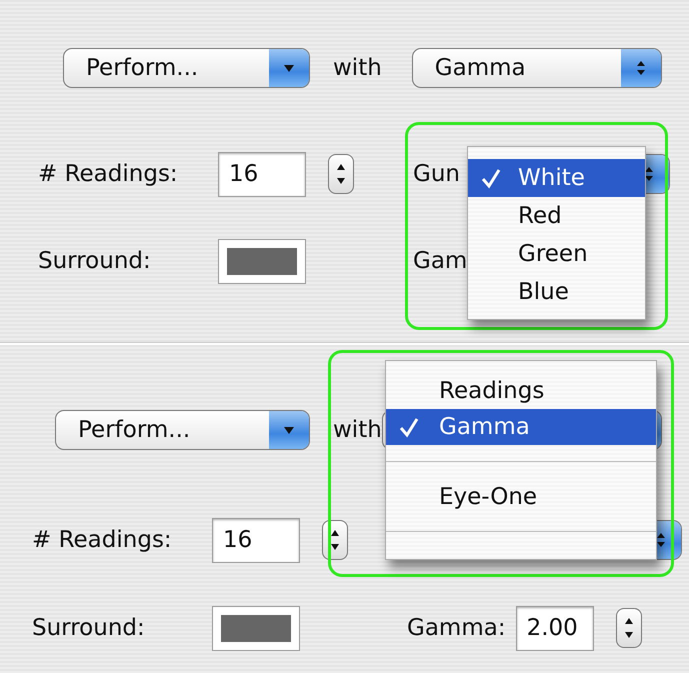 The width and height of the screenshot is (689, 673). What do you see at coordinates (456, 628) in the screenshot?
I see `field-label: Gamma:` at bounding box center [456, 628].